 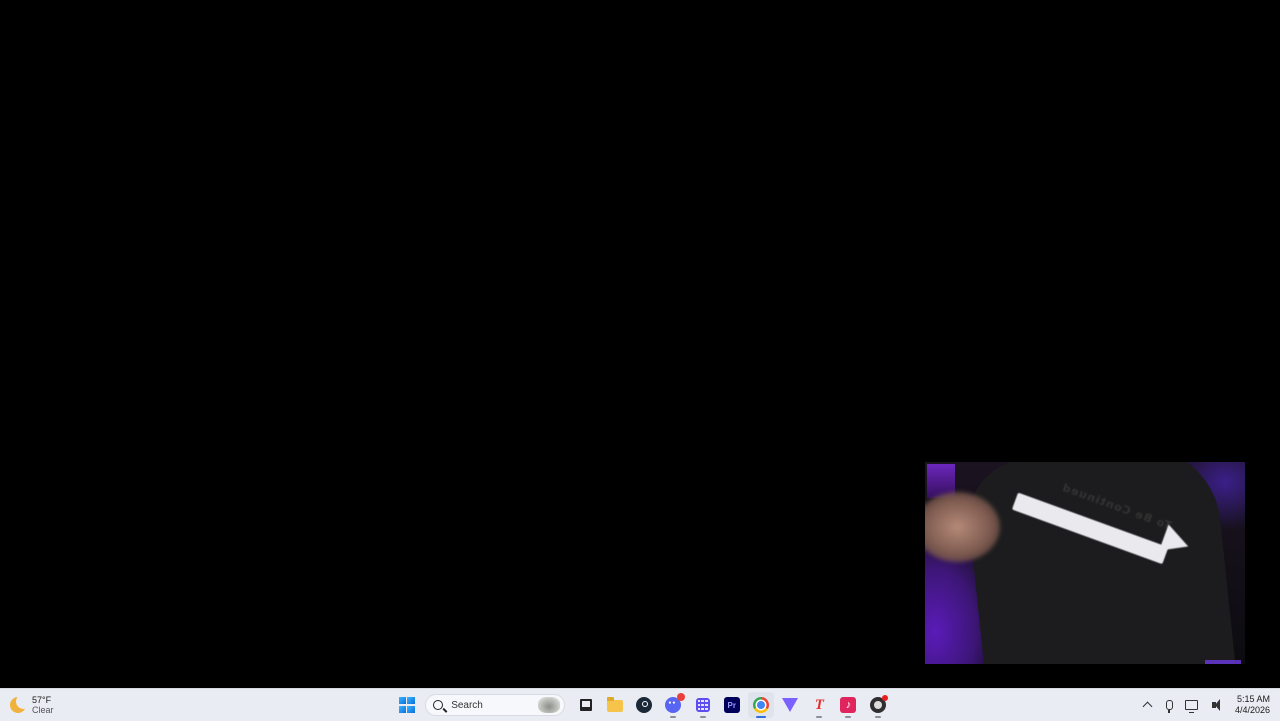 I want to click on premiere-pro-button: Pr, so click(x=732, y=705).